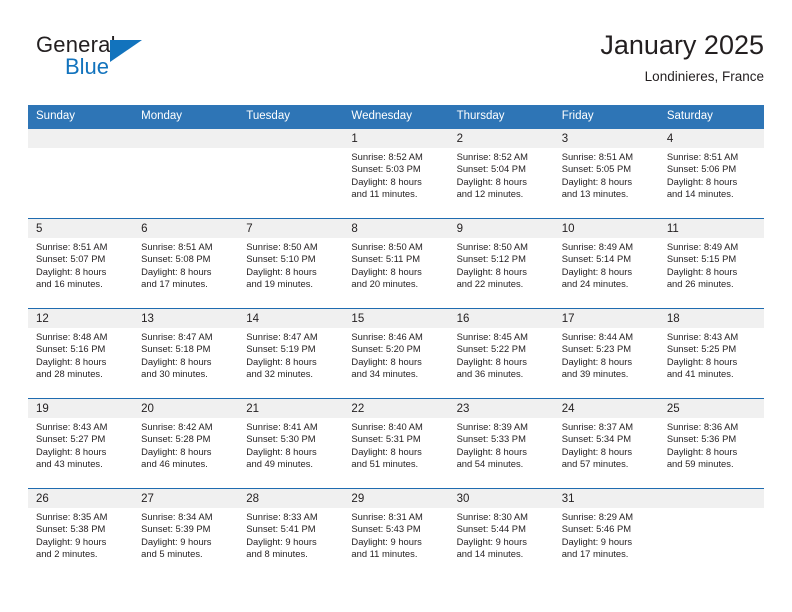 The width and height of the screenshot is (792, 612). I want to click on day-number: 10, so click(568, 229).